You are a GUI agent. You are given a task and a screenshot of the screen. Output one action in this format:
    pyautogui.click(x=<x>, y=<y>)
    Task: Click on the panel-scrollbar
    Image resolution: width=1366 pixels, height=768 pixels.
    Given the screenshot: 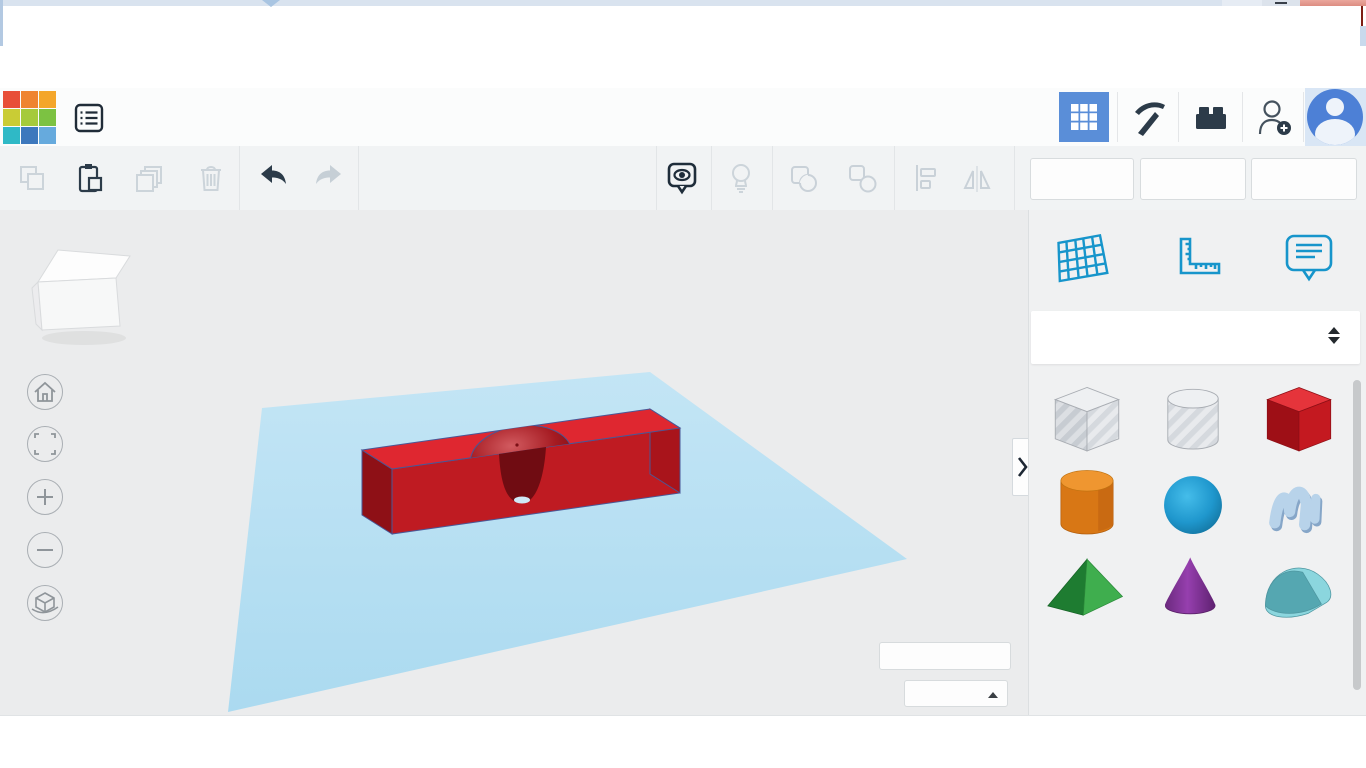 What is the action you would take?
    pyautogui.click(x=1357, y=535)
    